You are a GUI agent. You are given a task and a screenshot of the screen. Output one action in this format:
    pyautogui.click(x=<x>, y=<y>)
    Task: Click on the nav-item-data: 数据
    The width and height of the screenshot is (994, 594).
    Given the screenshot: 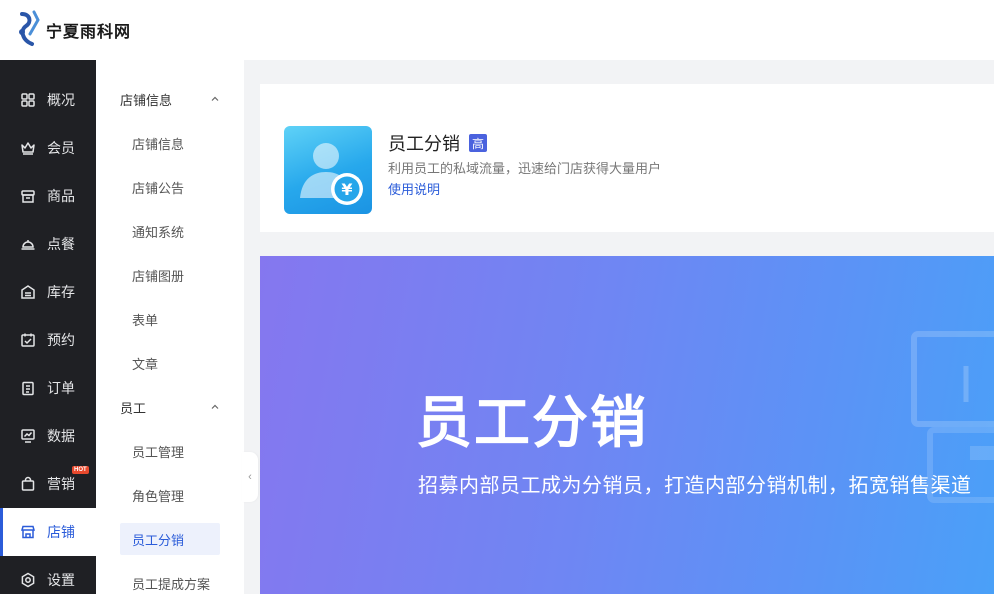 What is the action you would take?
    pyautogui.click(x=48, y=436)
    